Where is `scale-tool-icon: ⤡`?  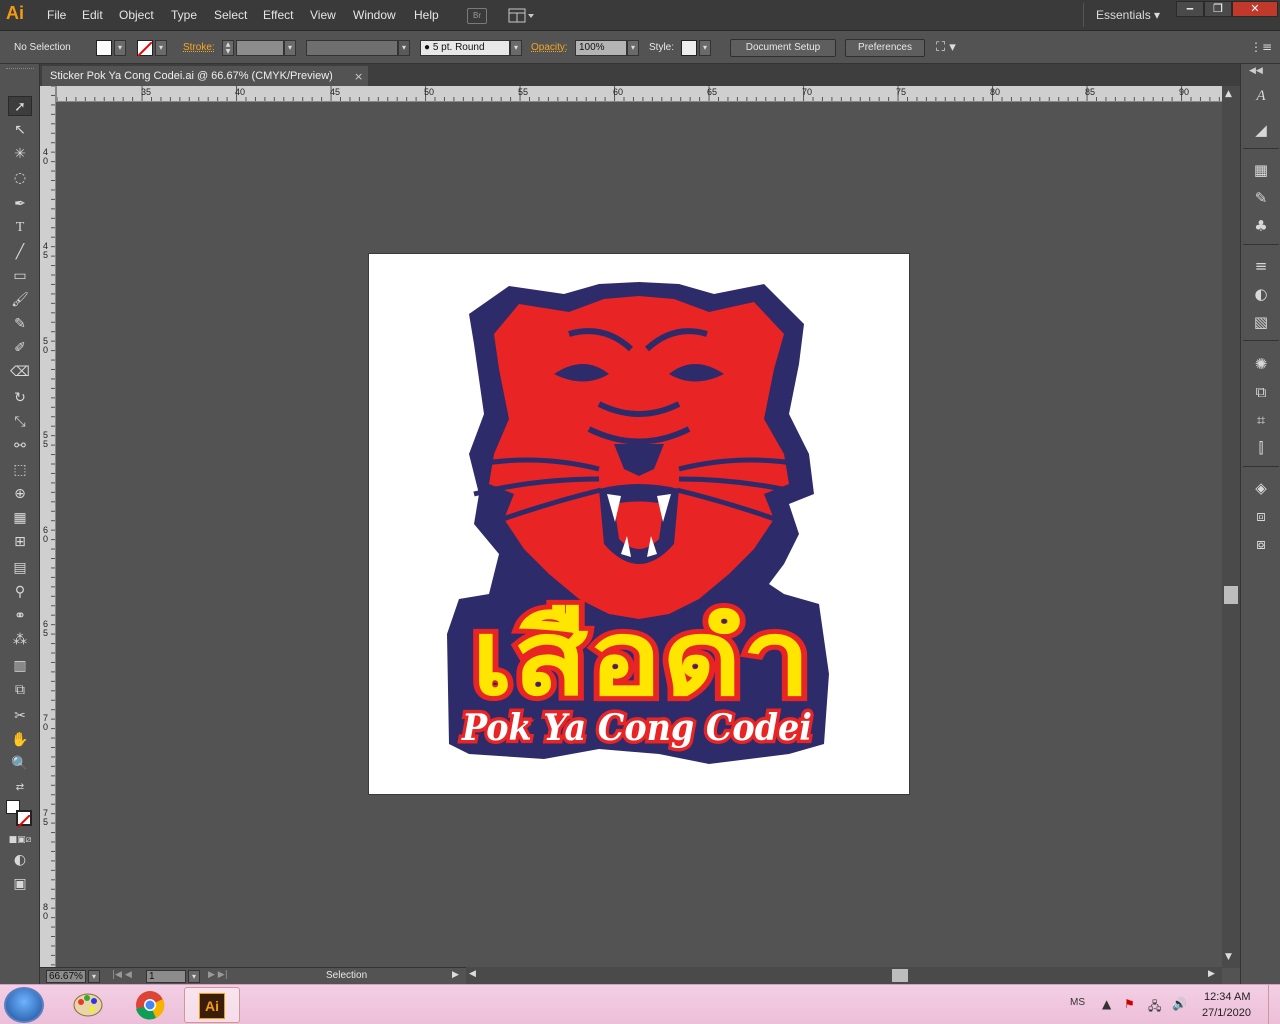 scale-tool-icon: ⤡ is located at coordinates (20, 422).